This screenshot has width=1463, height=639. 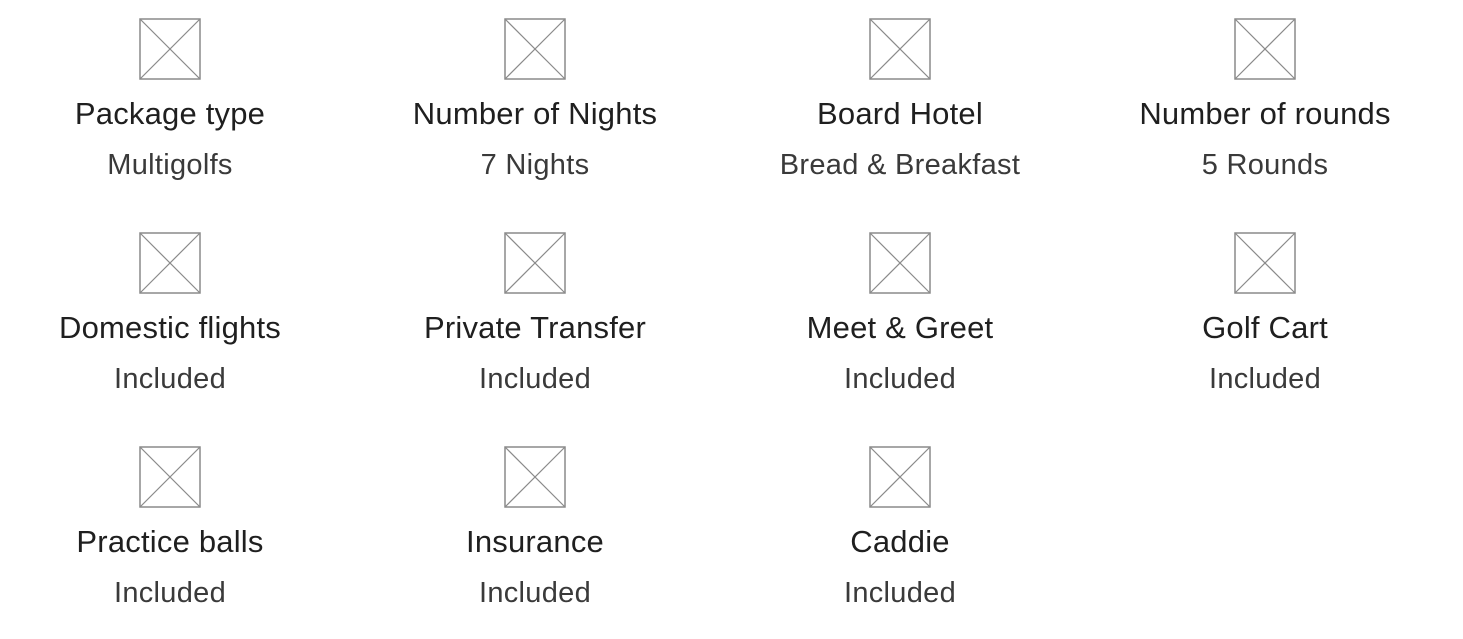 What do you see at coordinates (535, 113) in the screenshot?
I see `feature-label: Number of Nights` at bounding box center [535, 113].